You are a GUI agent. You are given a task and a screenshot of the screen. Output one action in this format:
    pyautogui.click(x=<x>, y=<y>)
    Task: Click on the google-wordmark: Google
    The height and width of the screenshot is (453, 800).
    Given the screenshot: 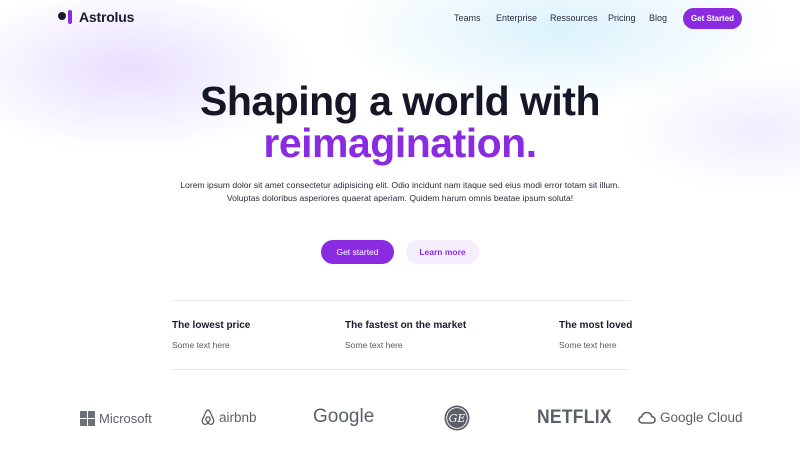 What is the action you would take?
    pyautogui.click(x=344, y=416)
    